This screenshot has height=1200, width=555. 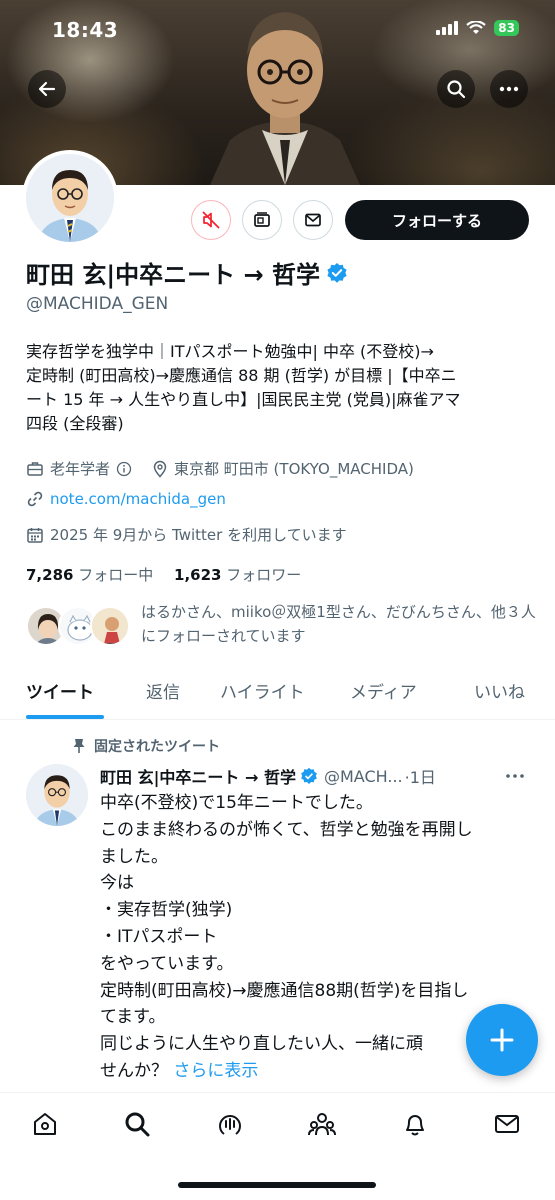 What do you see at coordinates (116, 575) in the screenshot?
I see `following-label: フォロー中` at bounding box center [116, 575].